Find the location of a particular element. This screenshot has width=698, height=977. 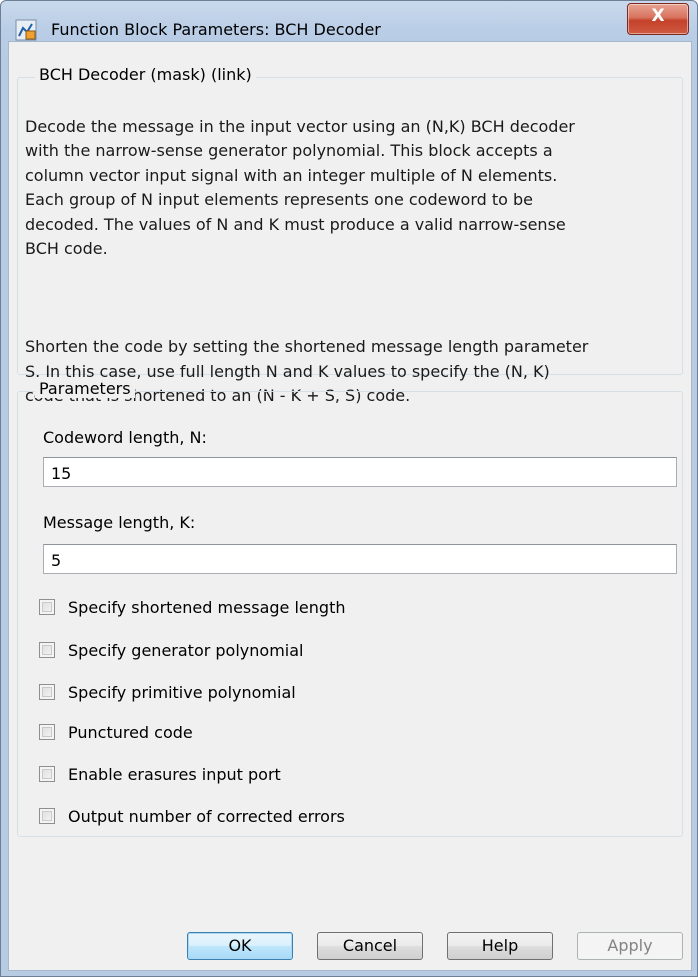

primitive-polynomial-checkbox is located at coordinates (47, 692).